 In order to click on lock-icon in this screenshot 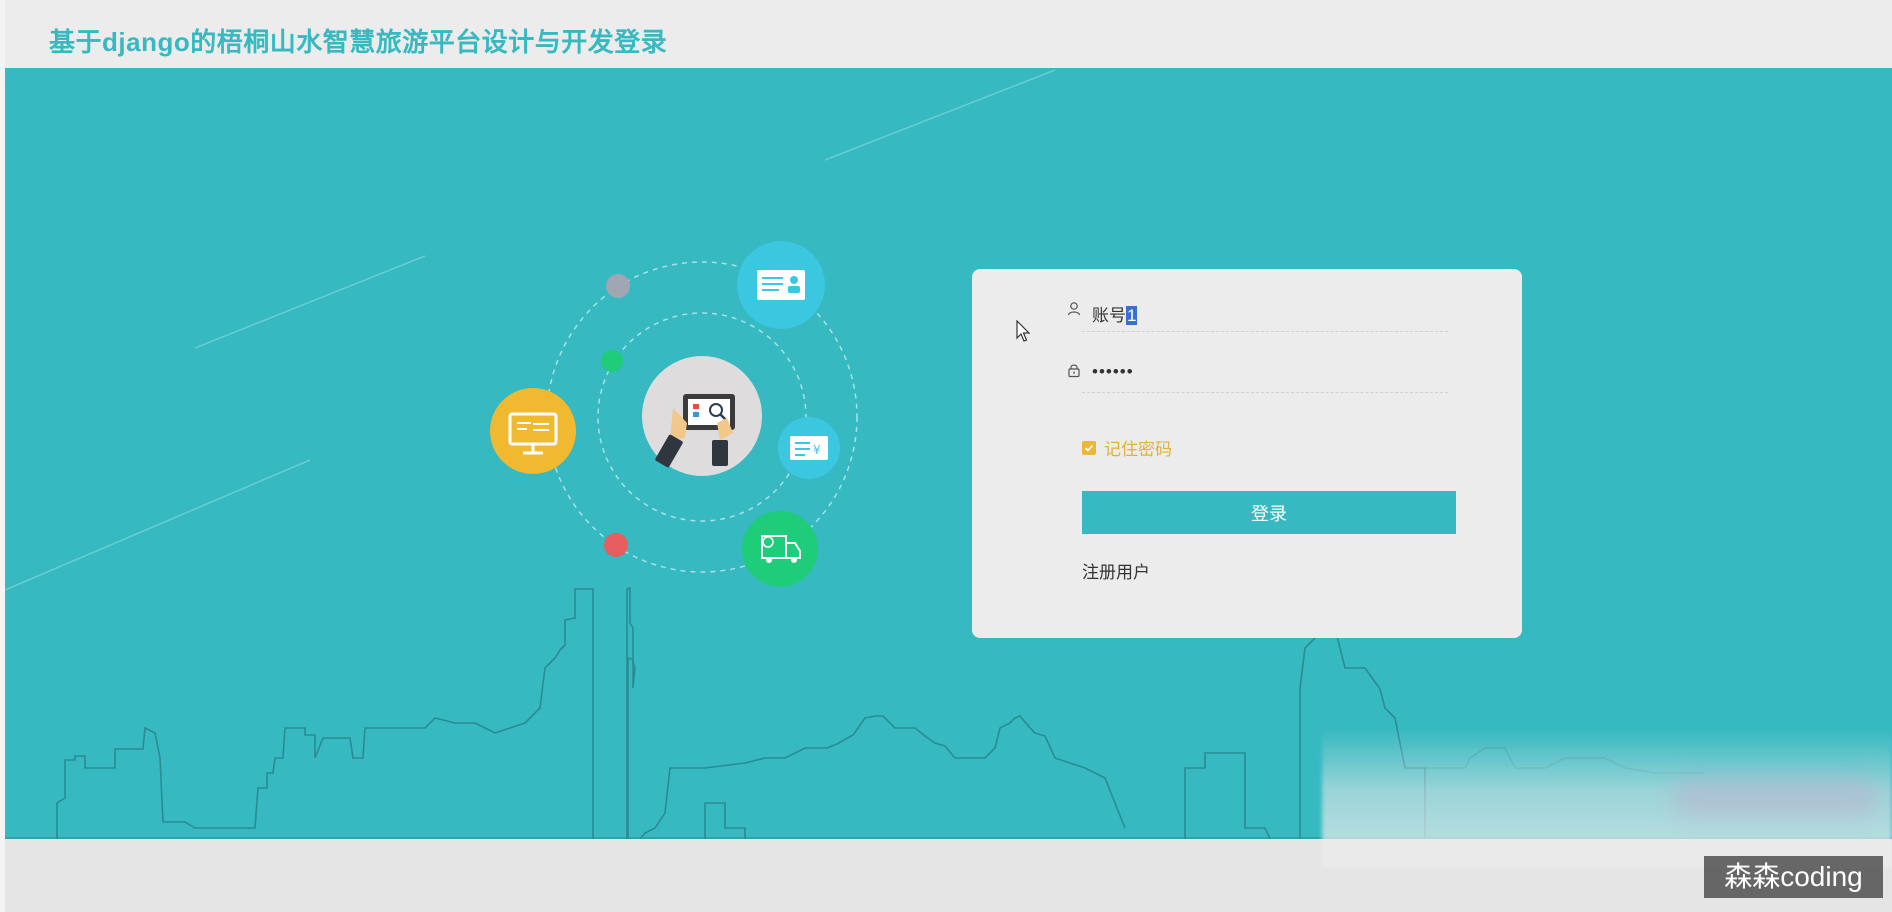, I will do `click(1074, 371)`.